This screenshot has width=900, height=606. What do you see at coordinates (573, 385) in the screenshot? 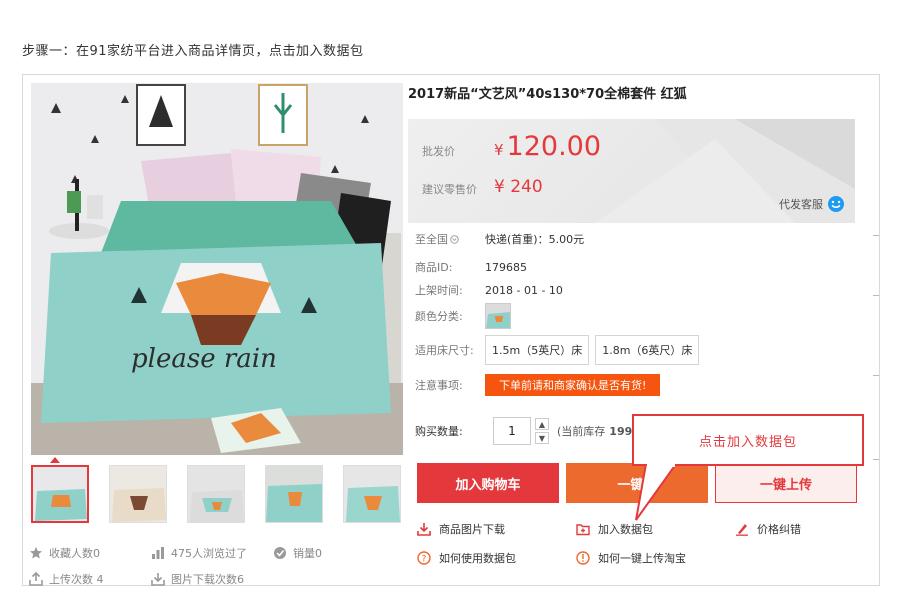
I see `notice-text: 下单前请和商家确认是否有货!` at bounding box center [573, 385].